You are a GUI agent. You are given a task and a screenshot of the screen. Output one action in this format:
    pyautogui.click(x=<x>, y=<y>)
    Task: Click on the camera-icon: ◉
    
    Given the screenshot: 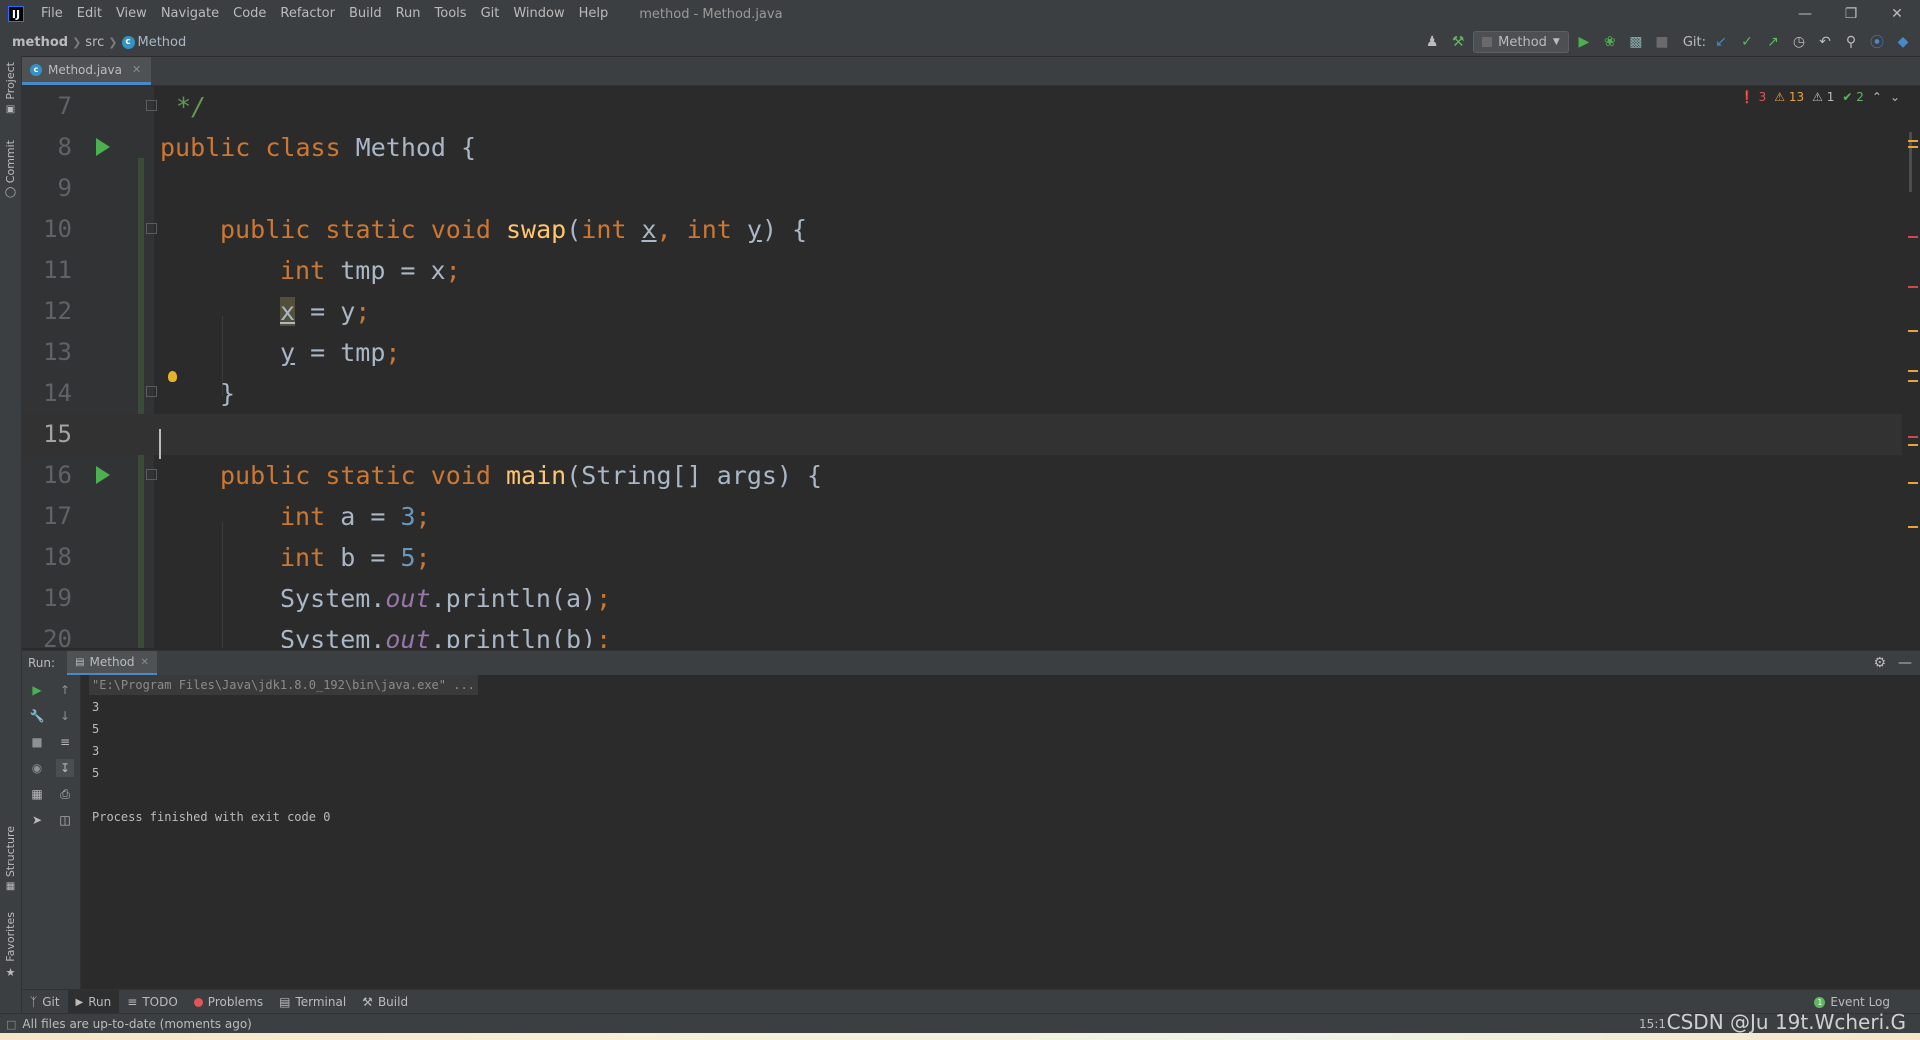 What is the action you would take?
    pyautogui.click(x=37, y=768)
    